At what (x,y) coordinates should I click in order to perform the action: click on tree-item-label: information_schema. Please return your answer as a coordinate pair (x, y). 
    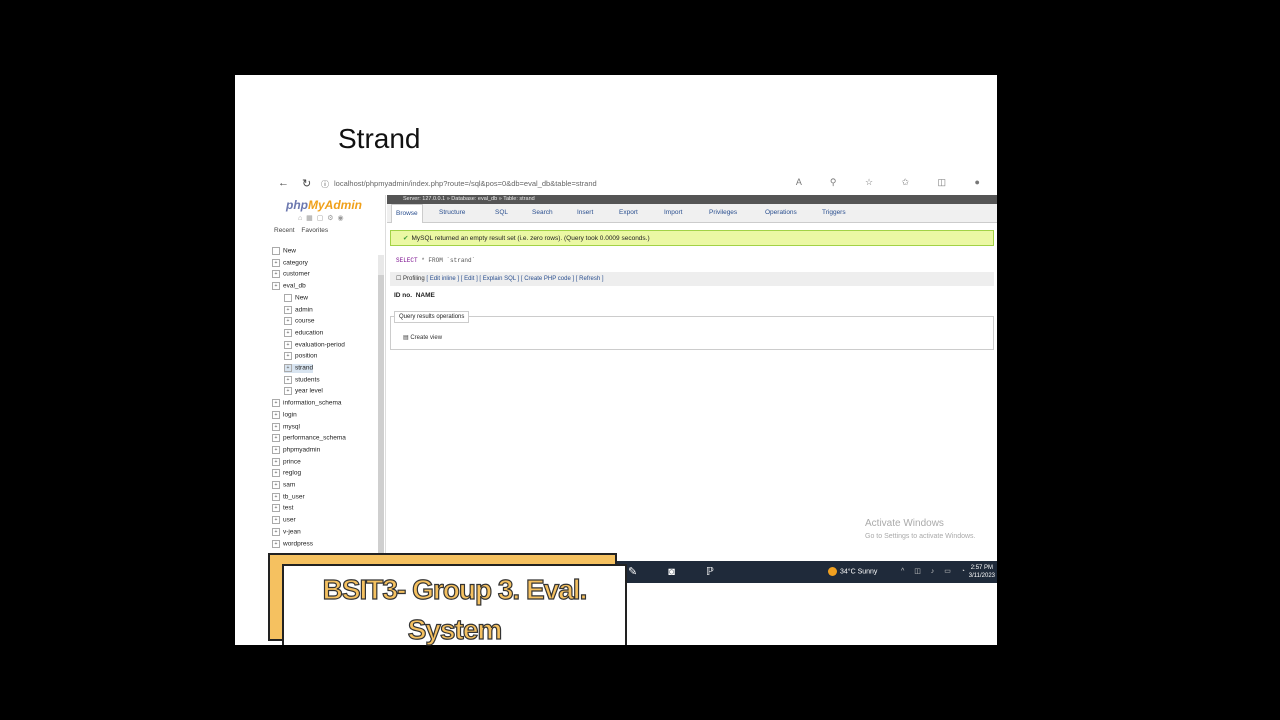
    Looking at the image, I should click on (312, 403).